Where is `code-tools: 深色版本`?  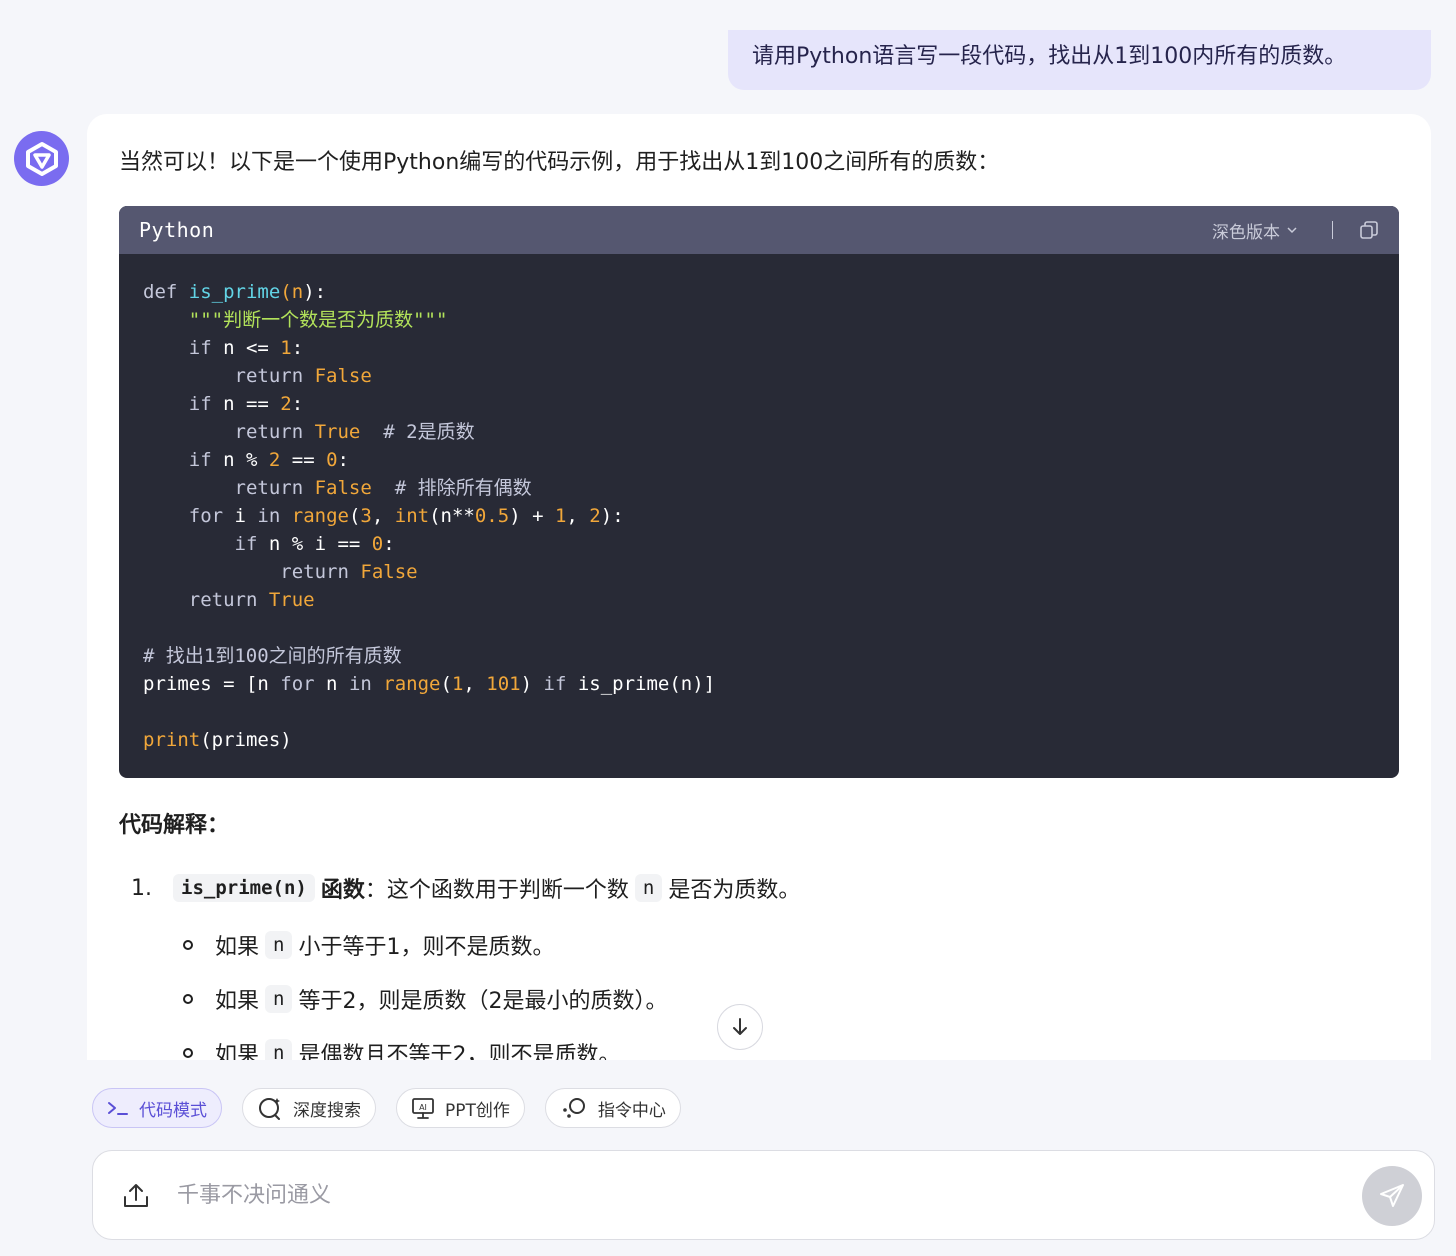
code-tools: 深色版本 is located at coordinates (1295, 230).